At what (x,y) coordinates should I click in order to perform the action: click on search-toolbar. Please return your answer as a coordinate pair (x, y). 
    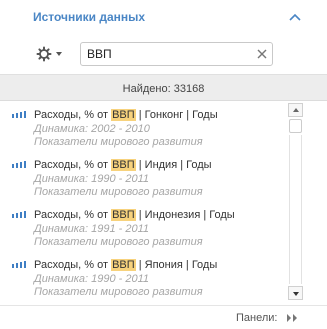
    Looking at the image, I should click on (163, 55).